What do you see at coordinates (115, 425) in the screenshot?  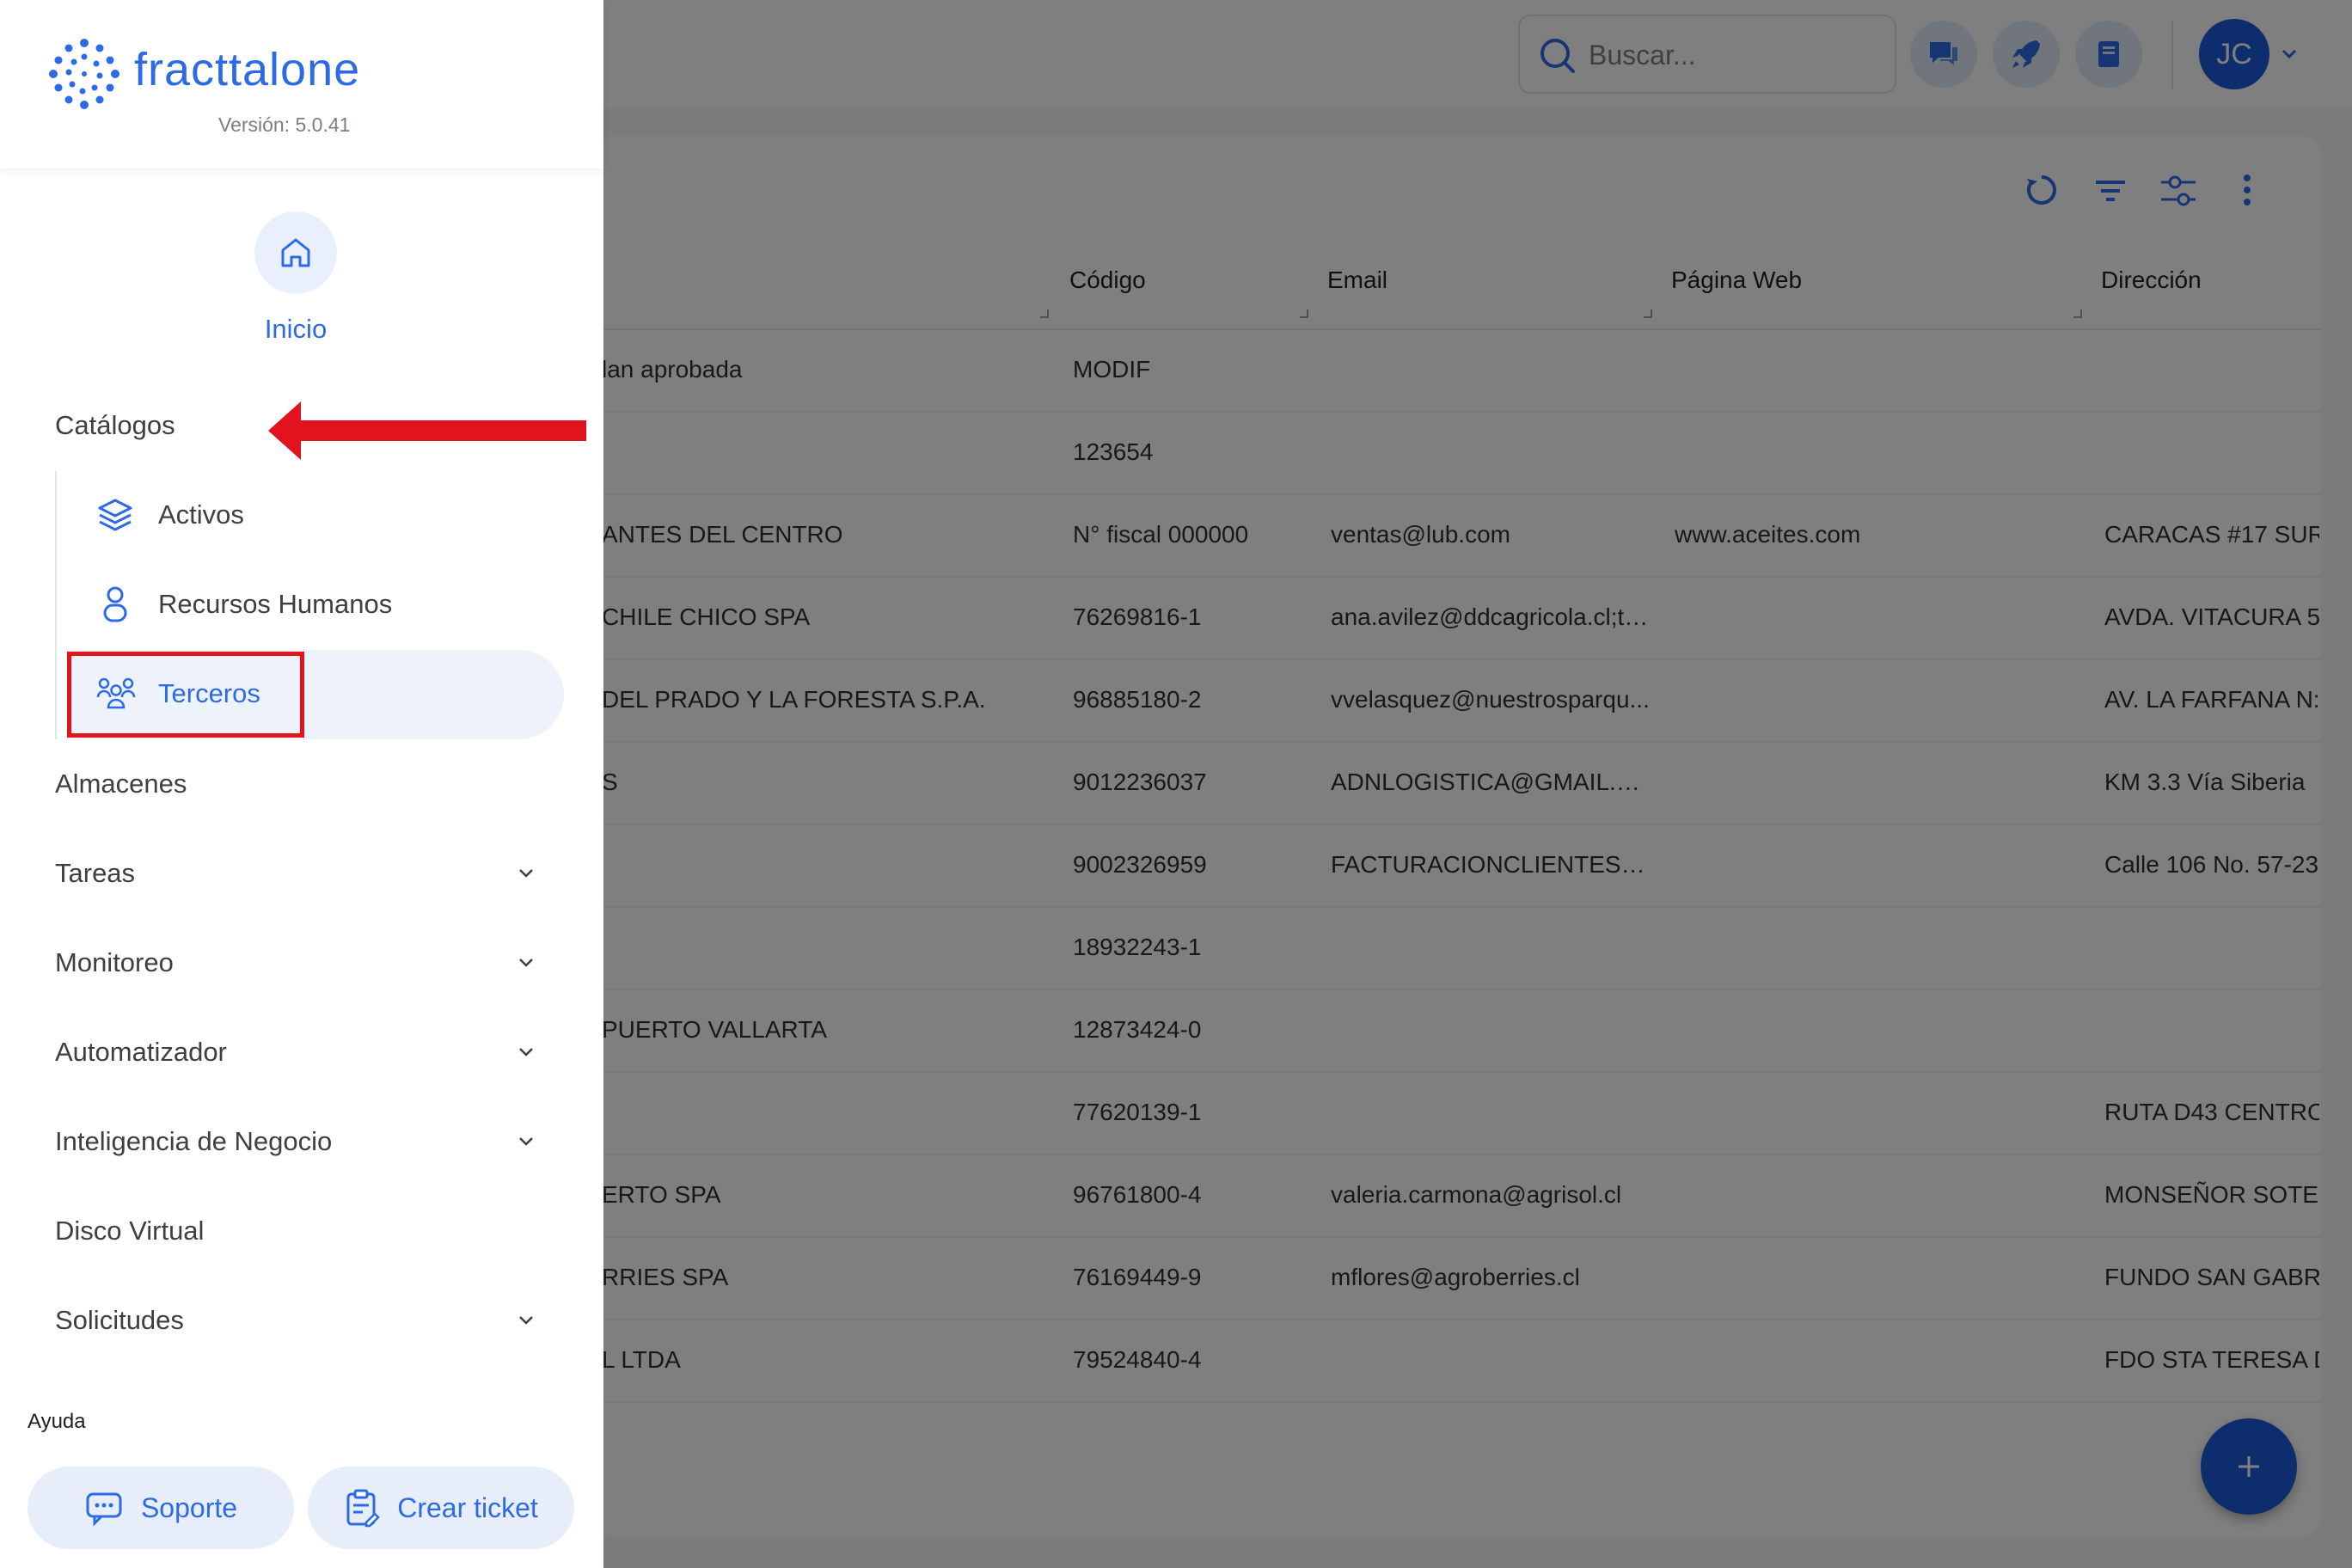 I see `nav-catalogos: Catálogos` at bounding box center [115, 425].